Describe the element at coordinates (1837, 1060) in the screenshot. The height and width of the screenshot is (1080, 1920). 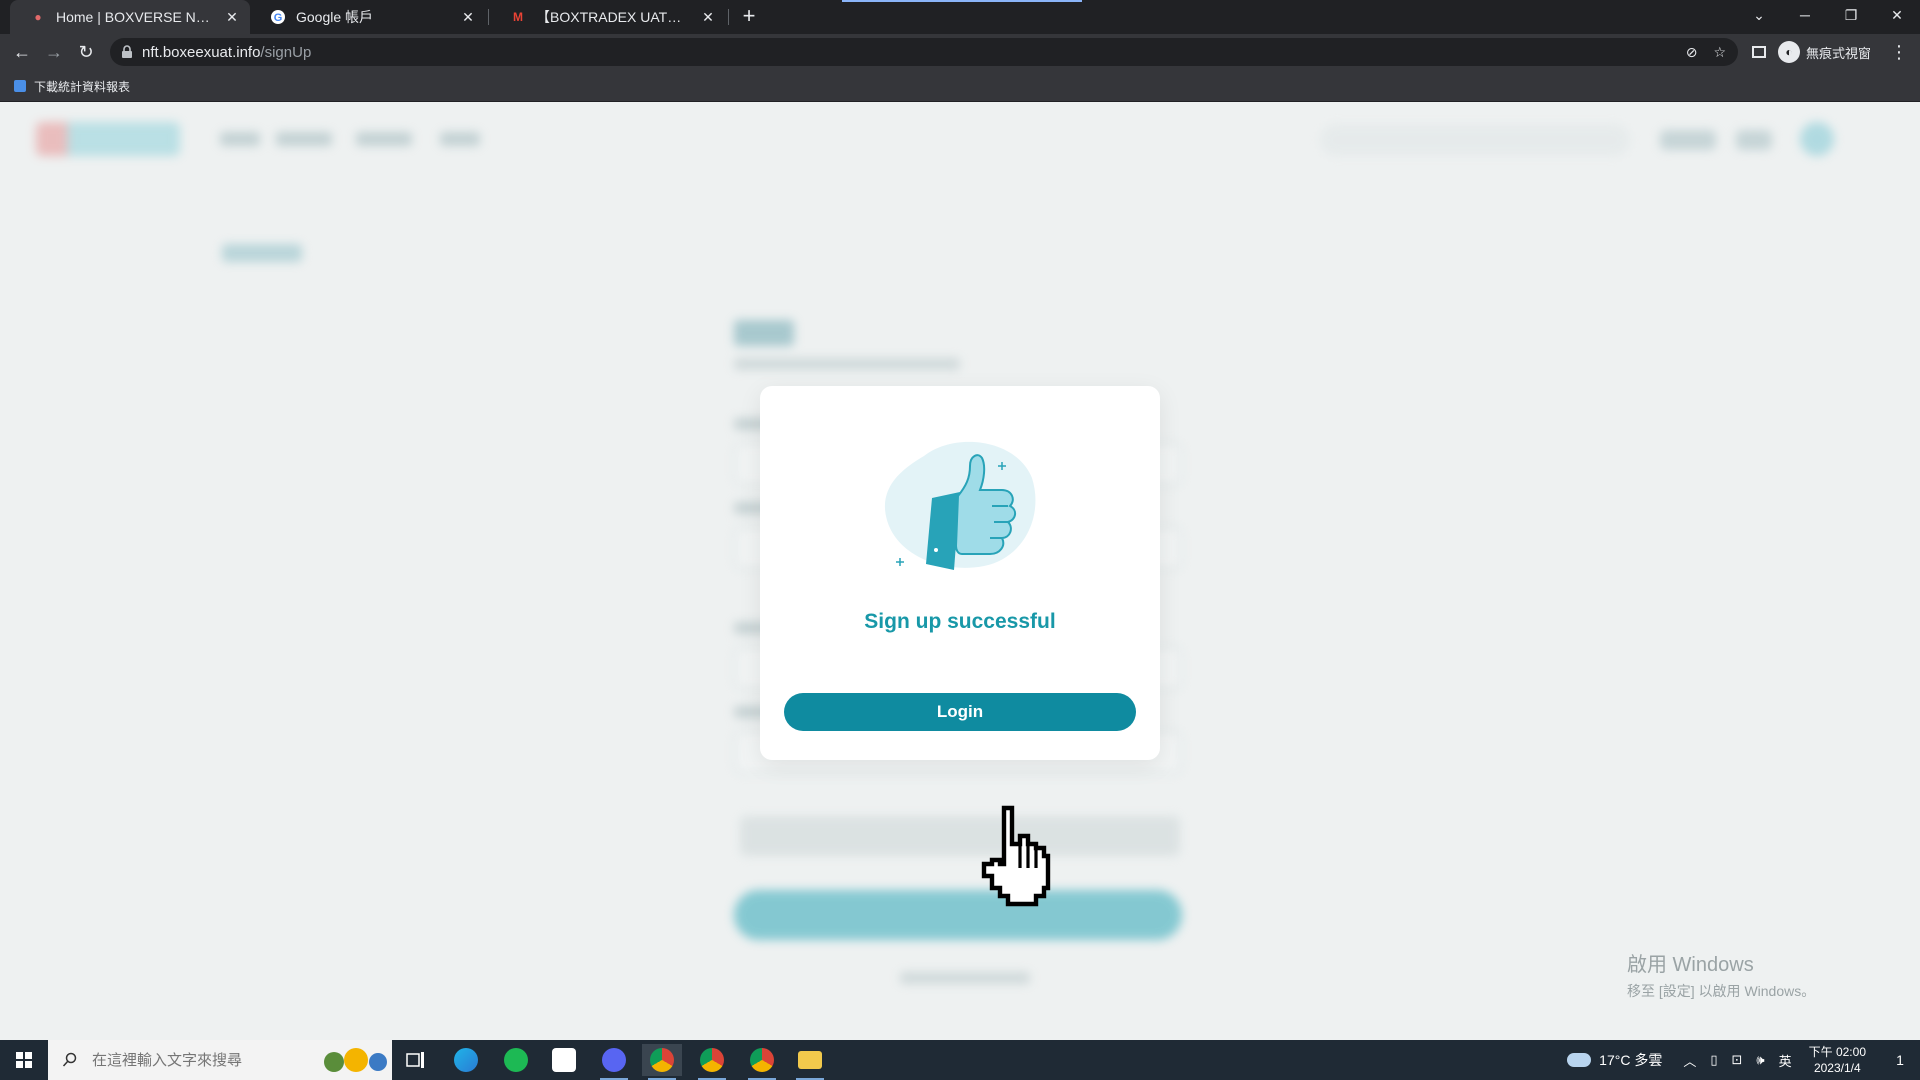
I see `taskbar-clock: 下午 02:00 2023/1/4` at that location.